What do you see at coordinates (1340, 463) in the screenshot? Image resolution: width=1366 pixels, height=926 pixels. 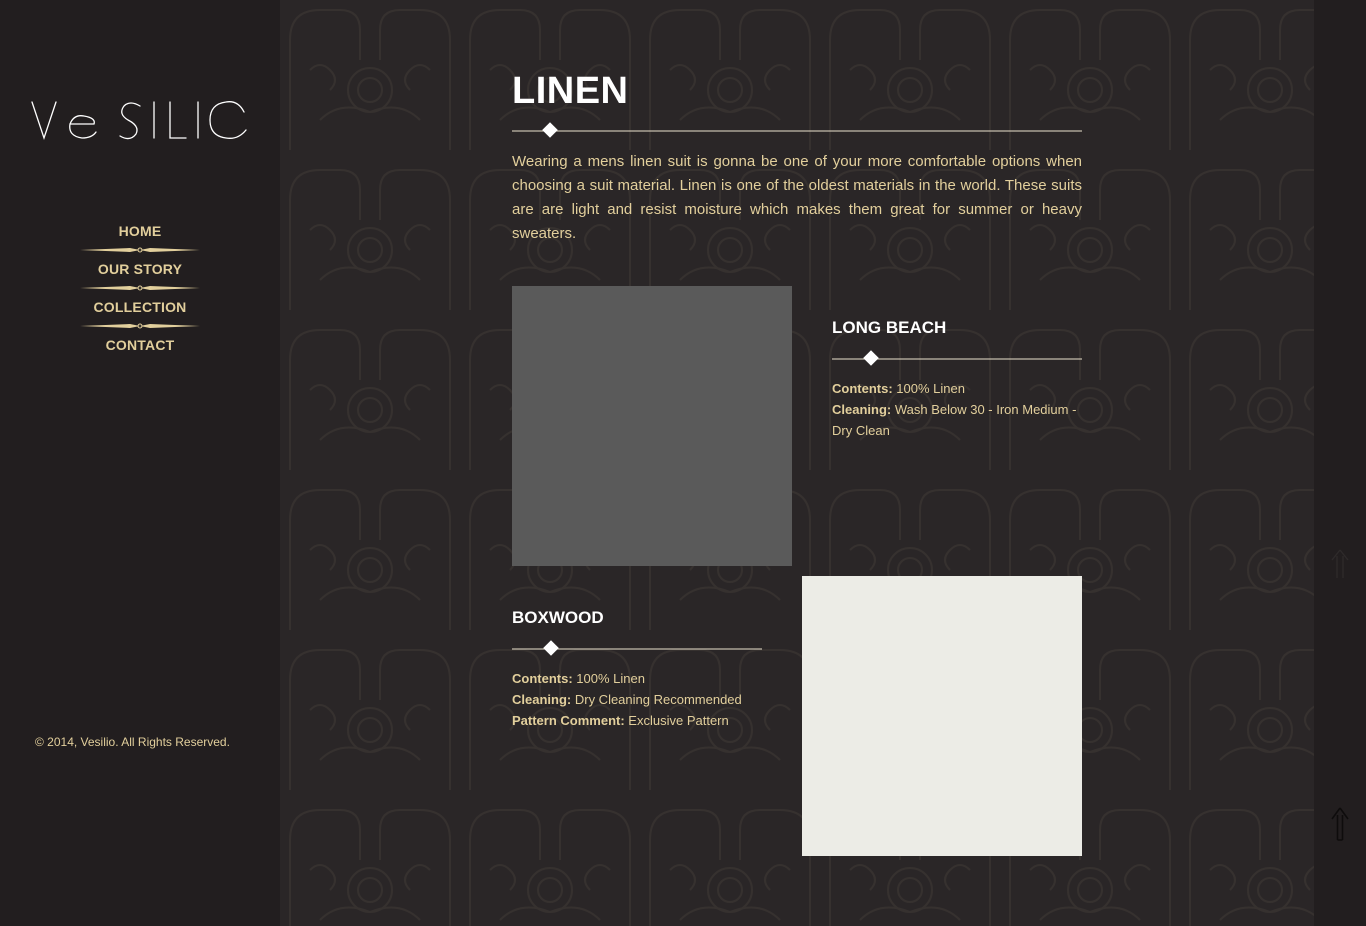 I see `right-gutter` at bounding box center [1340, 463].